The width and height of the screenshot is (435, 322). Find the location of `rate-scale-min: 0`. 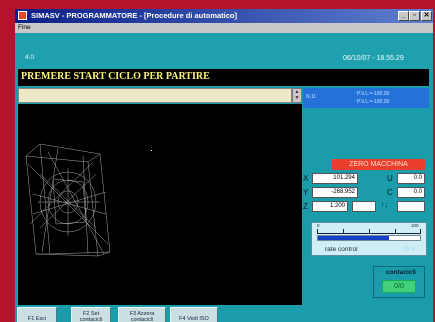

rate-scale-min: 0 is located at coordinates (318, 225).